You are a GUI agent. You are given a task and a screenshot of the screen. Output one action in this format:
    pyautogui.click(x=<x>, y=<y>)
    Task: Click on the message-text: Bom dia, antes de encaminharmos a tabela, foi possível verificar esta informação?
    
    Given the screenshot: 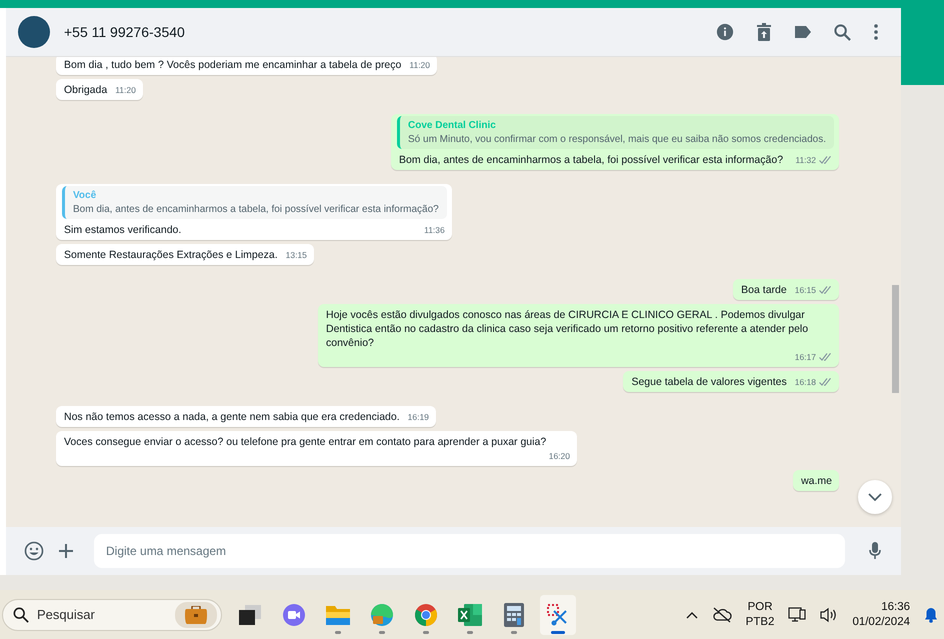 What is the action you would take?
    pyautogui.click(x=591, y=160)
    